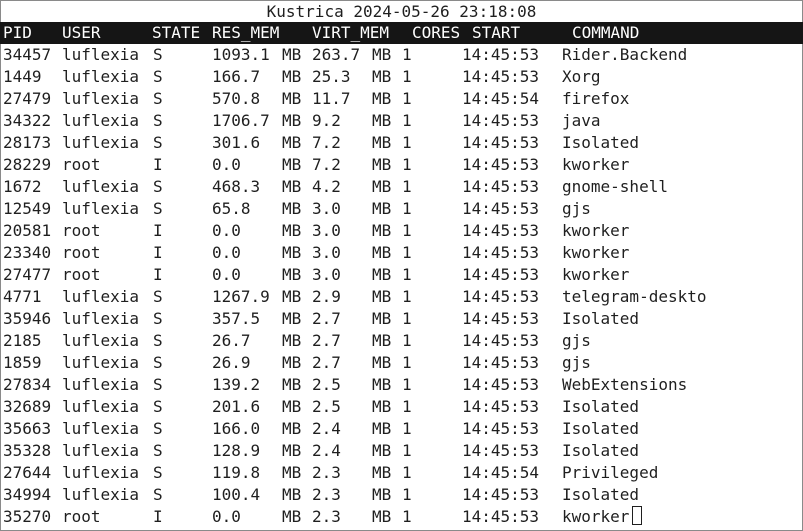  I want to click on cell-command: Privileged, so click(610, 472).